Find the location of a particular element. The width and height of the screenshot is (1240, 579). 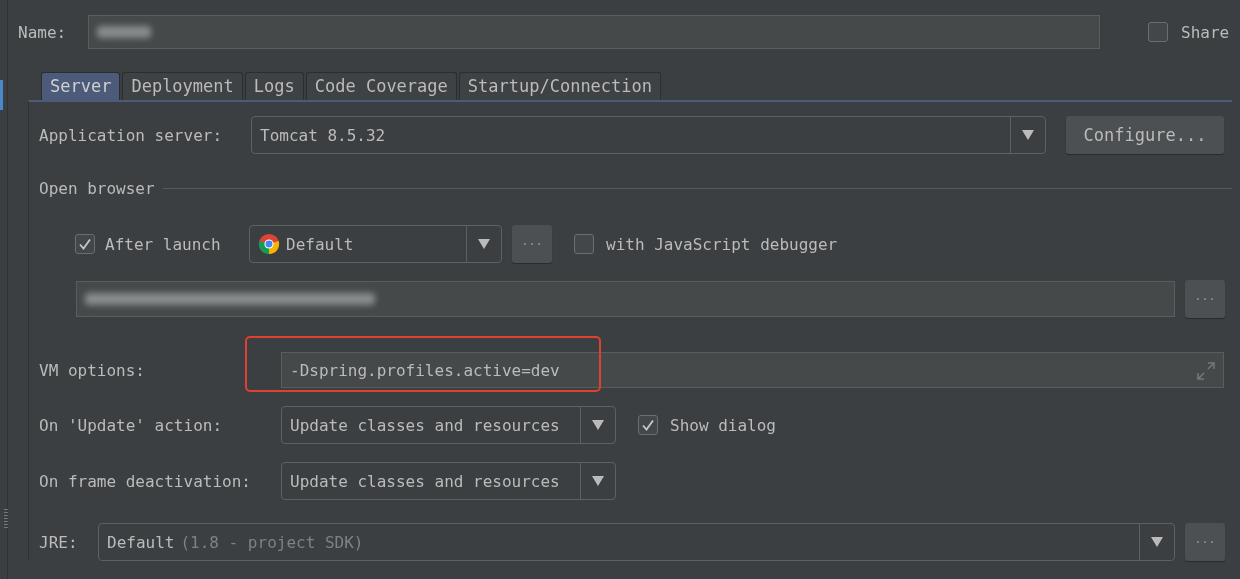

tab: Logs is located at coordinates (274, 86).